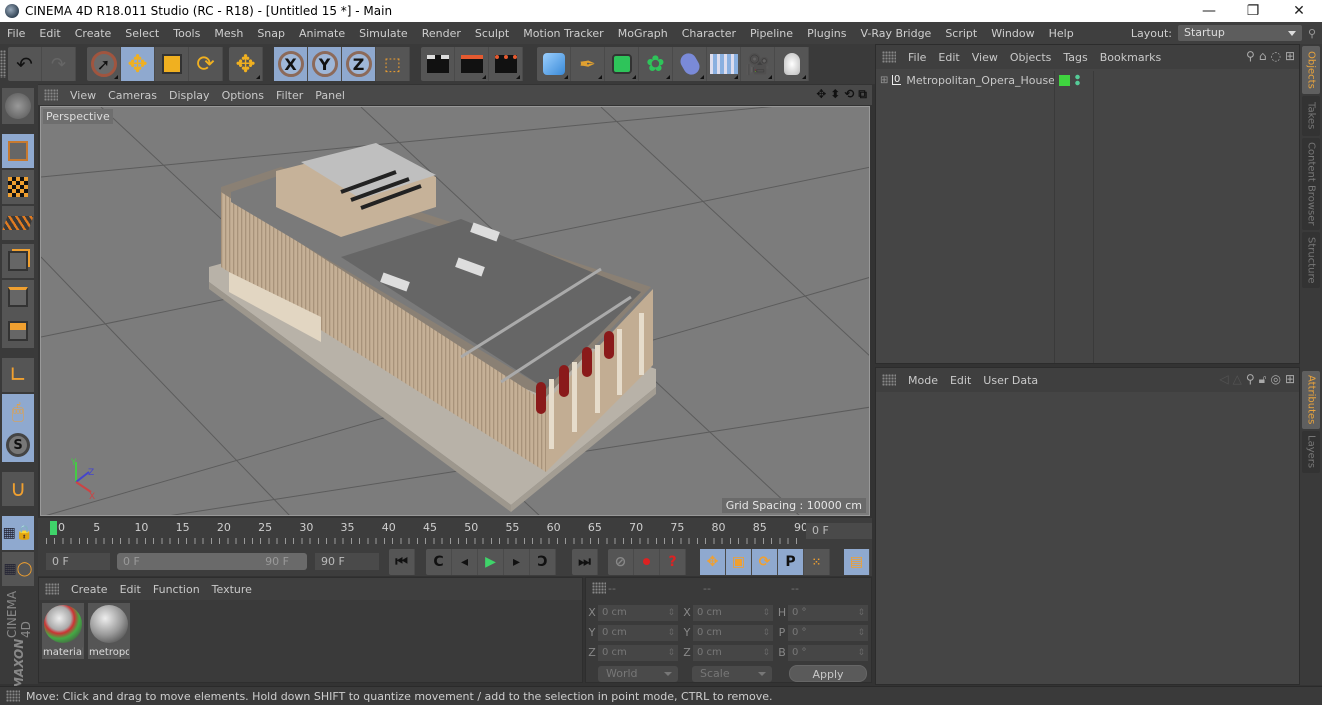  Describe the element at coordinates (13, 696) in the screenshot. I see `status-grip` at that location.